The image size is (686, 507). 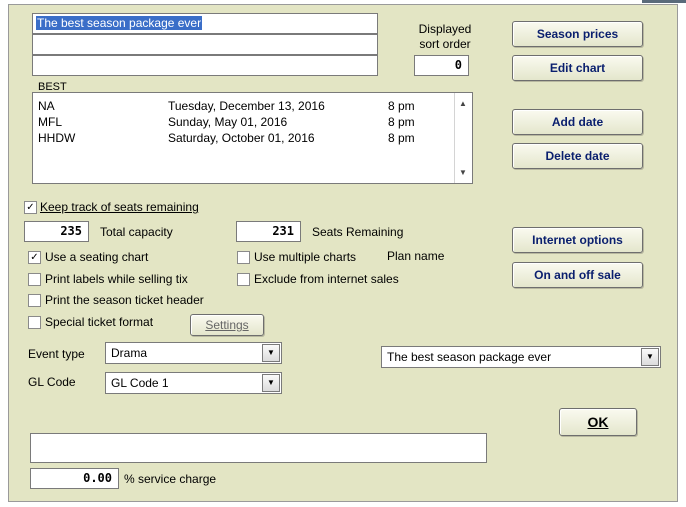 What do you see at coordinates (34, 279) in the screenshot?
I see `print-labels-checkbox` at bounding box center [34, 279].